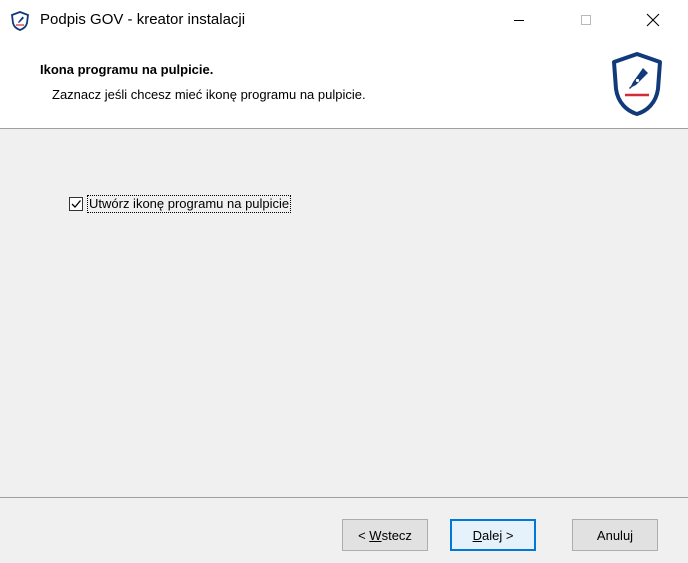 Image resolution: width=688 pixels, height=563 pixels. What do you see at coordinates (375, 535) in the screenshot?
I see `back-button-accel: W` at bounding box center [375, 535].